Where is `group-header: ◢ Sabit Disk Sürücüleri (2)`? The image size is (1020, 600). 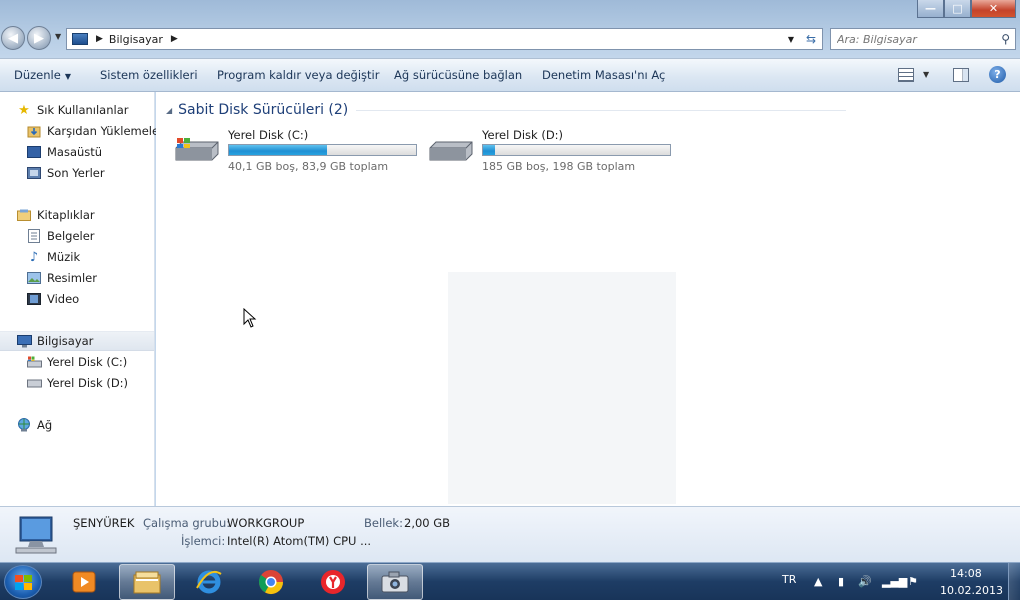
group-header: ◢ Sabit Disk Sürücüleri (2) is located at coordinates (506, 110).